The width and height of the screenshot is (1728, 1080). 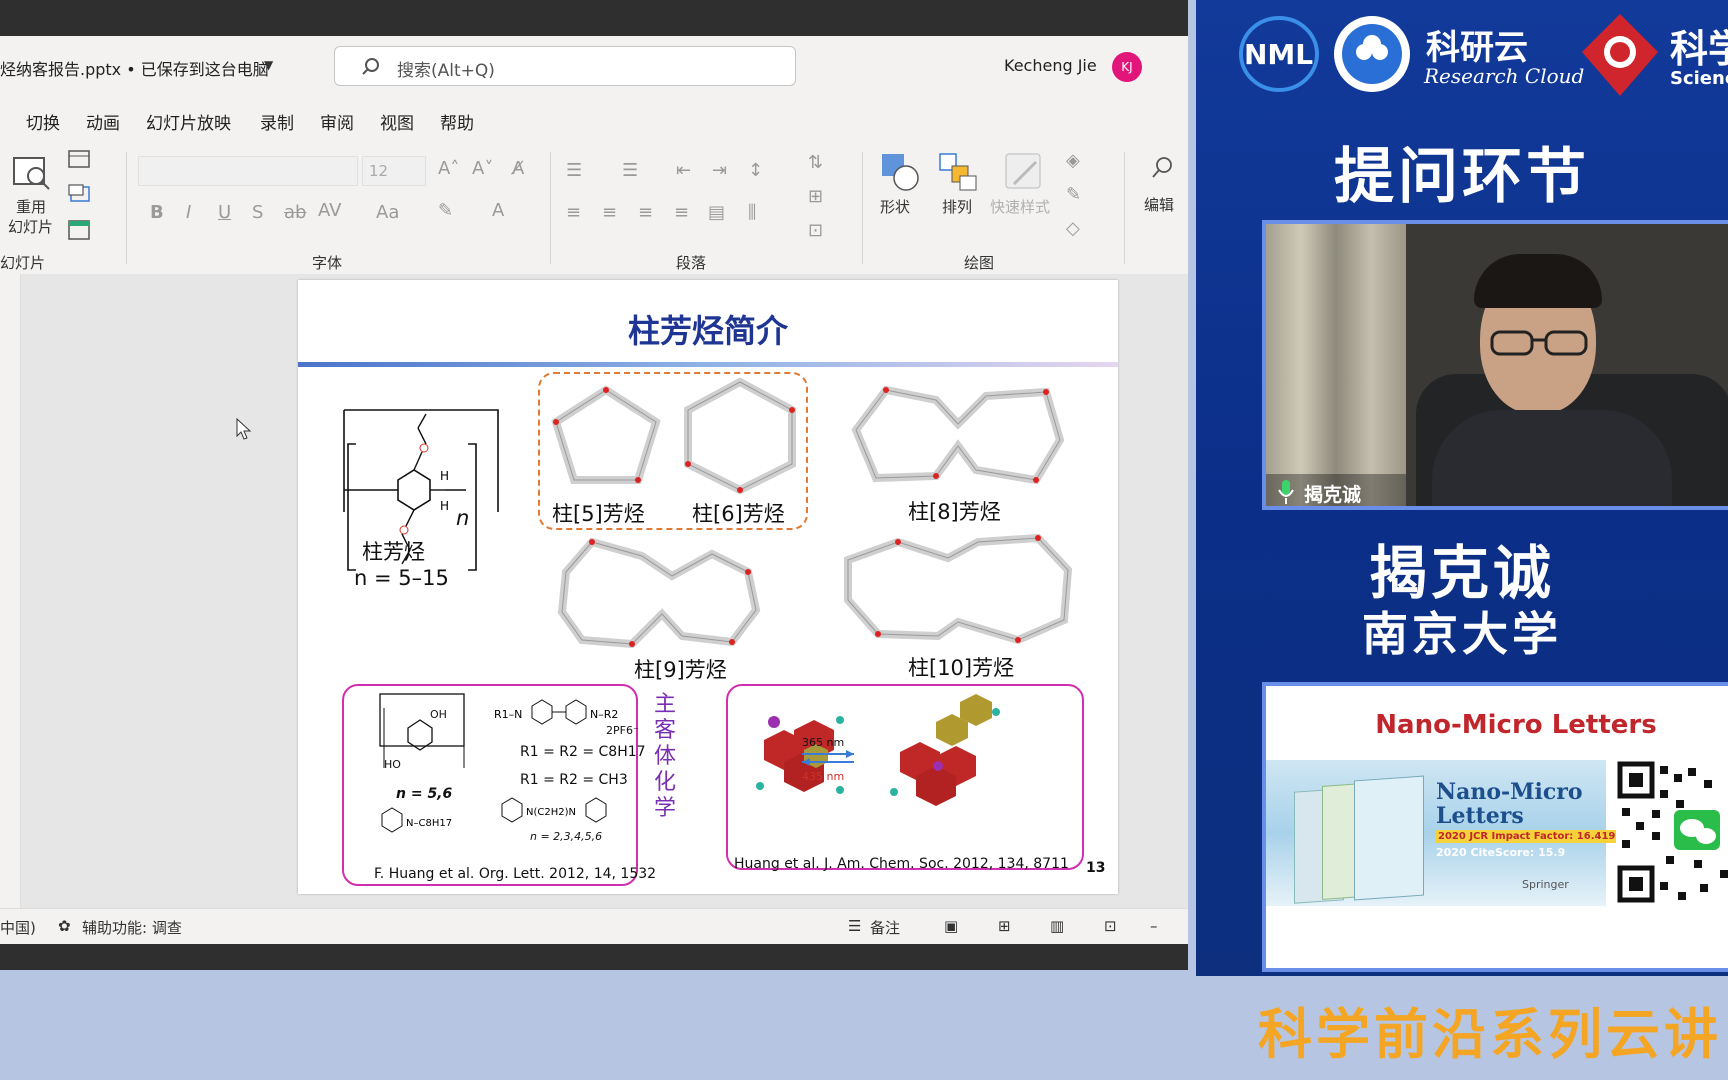 I want to click on columns-icon: ⫼, so click(x=752, y=212).